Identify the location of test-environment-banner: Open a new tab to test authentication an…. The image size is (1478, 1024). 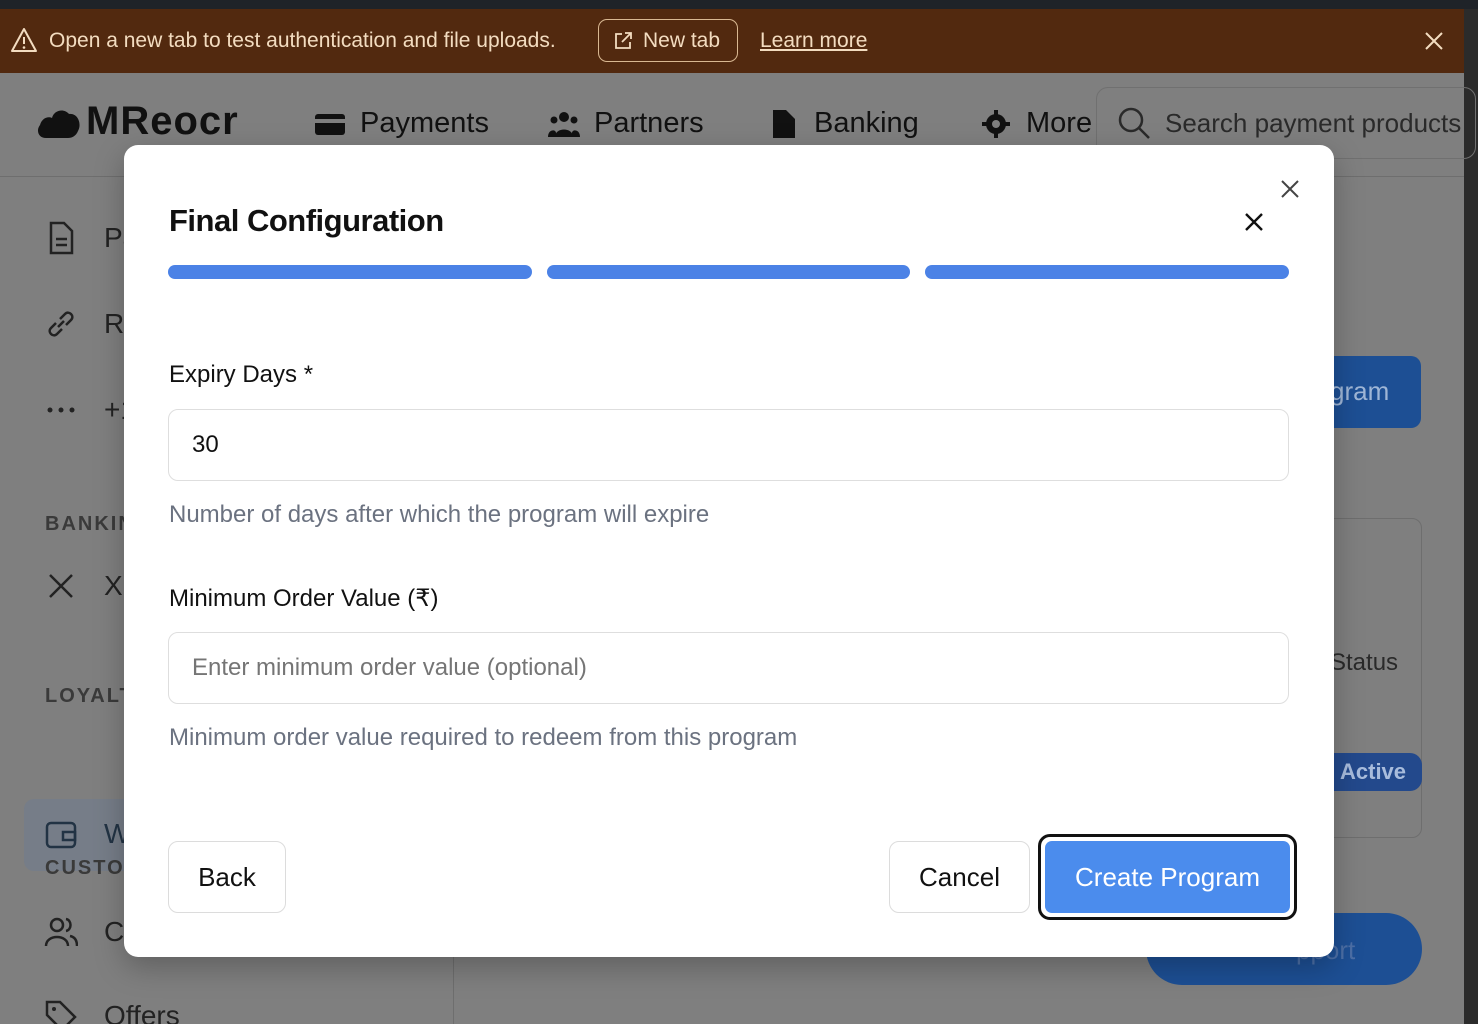
(732, 41).